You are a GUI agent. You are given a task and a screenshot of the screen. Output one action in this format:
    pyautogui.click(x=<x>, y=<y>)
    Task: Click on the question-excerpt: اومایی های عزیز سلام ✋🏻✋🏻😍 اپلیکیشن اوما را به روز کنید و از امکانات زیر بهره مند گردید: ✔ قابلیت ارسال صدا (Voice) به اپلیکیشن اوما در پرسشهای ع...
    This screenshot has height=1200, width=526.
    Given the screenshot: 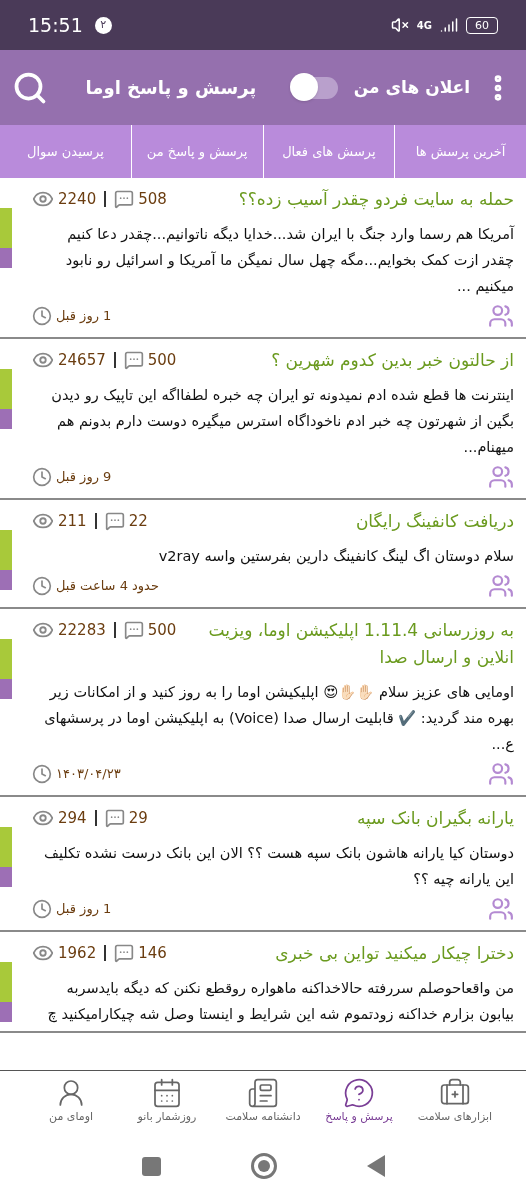 What is the action you would take?
    pyautogui.click(x=278, y=719)
    